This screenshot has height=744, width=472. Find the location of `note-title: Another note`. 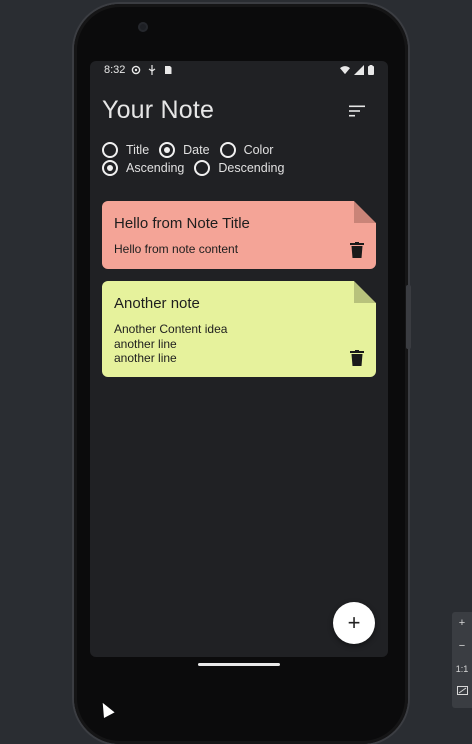

note-title: Another note is located at coordinates (157, 303).